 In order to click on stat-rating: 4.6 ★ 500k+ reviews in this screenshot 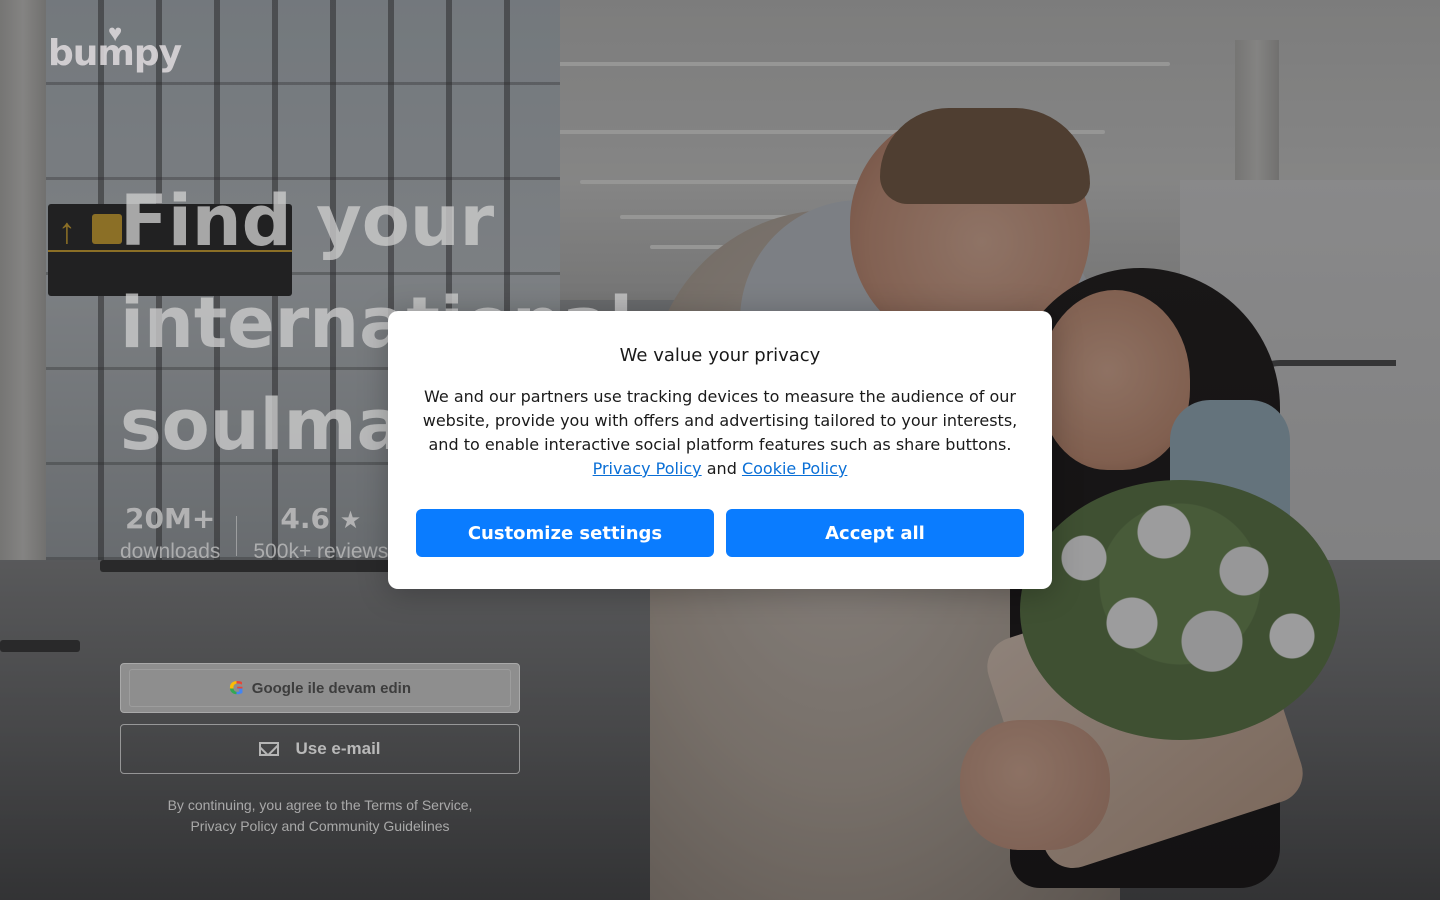, I will do `click(320, 532)`.